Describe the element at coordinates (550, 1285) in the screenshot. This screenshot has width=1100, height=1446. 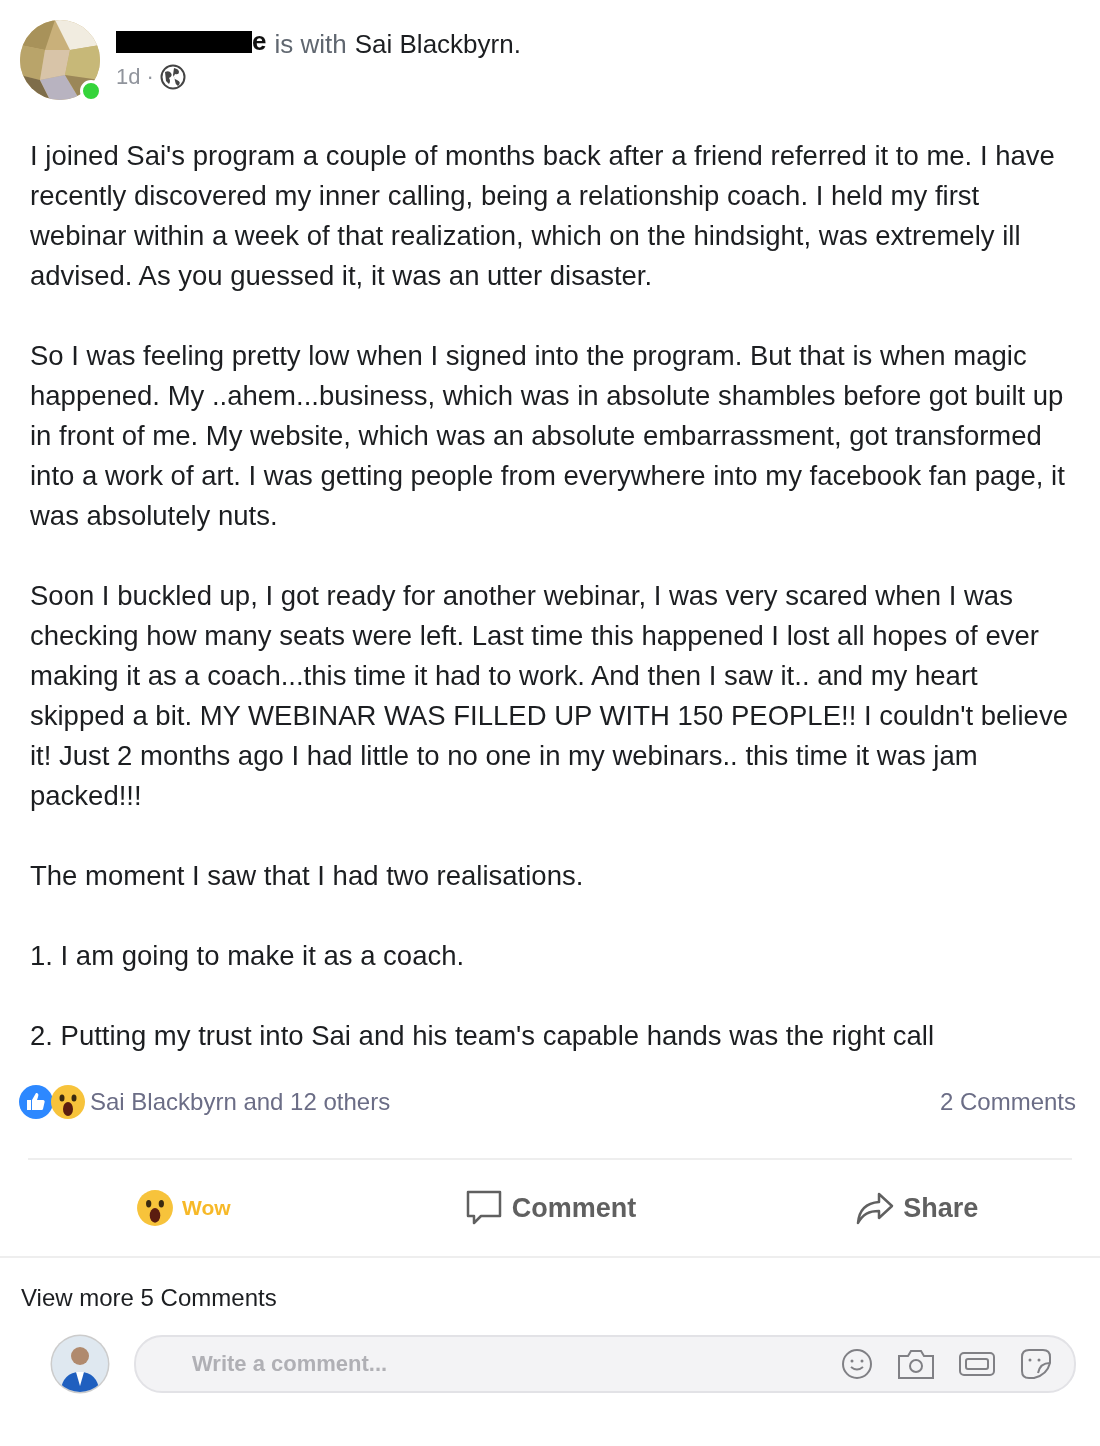
I see `view-more-comments-link: View more 5 Comments` at that location.